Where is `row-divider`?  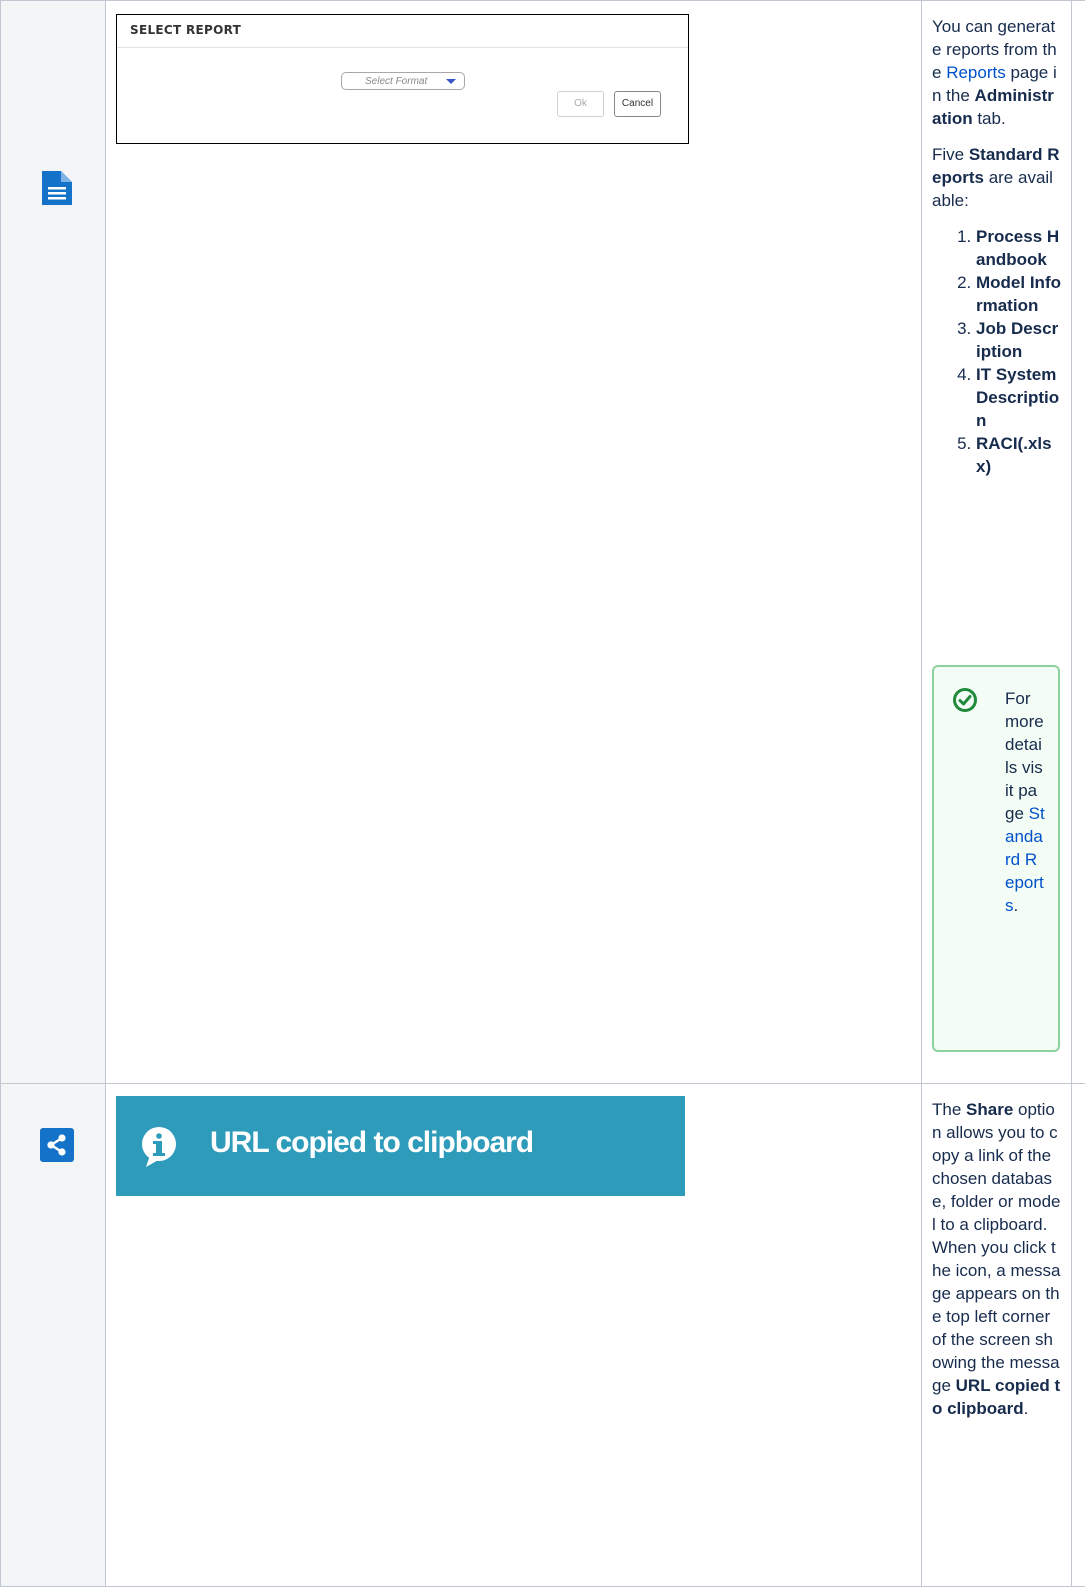 row-divider is located at coordinates (542, 1083).